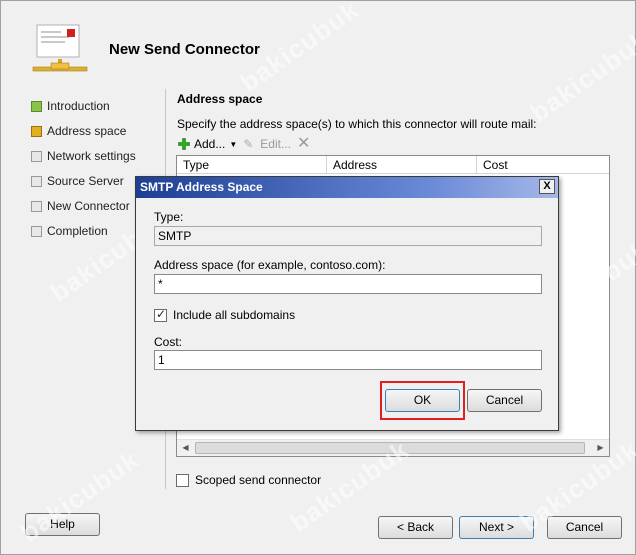 This screenshot has width=636, height=555. I want to click on ok-button: OK, so click(422, 400).